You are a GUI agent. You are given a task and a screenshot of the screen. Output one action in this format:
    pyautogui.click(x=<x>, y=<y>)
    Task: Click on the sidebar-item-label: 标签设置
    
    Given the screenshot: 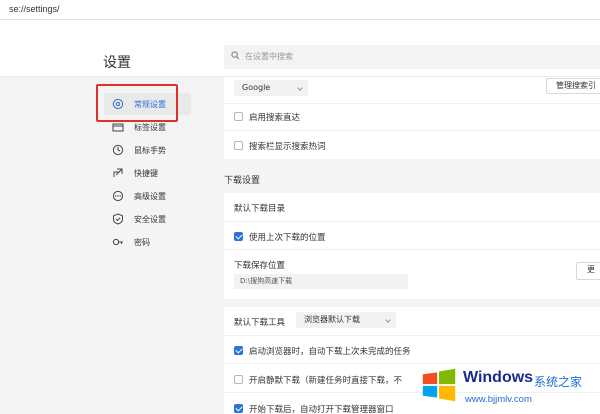 What is the action you would take?
    pyautogui.click(x=150, y=127)
    